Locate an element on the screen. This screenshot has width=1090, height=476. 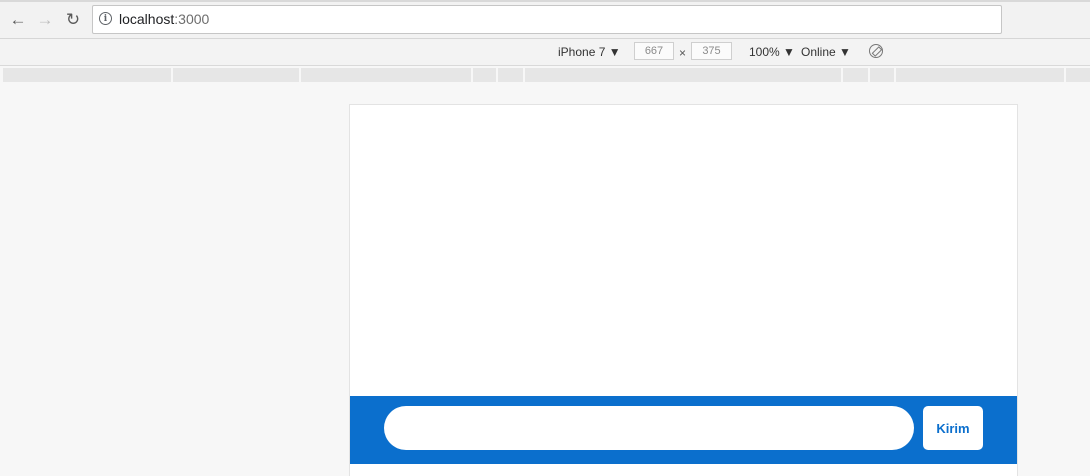
forward-button: → is located at coordinates (45, 20).